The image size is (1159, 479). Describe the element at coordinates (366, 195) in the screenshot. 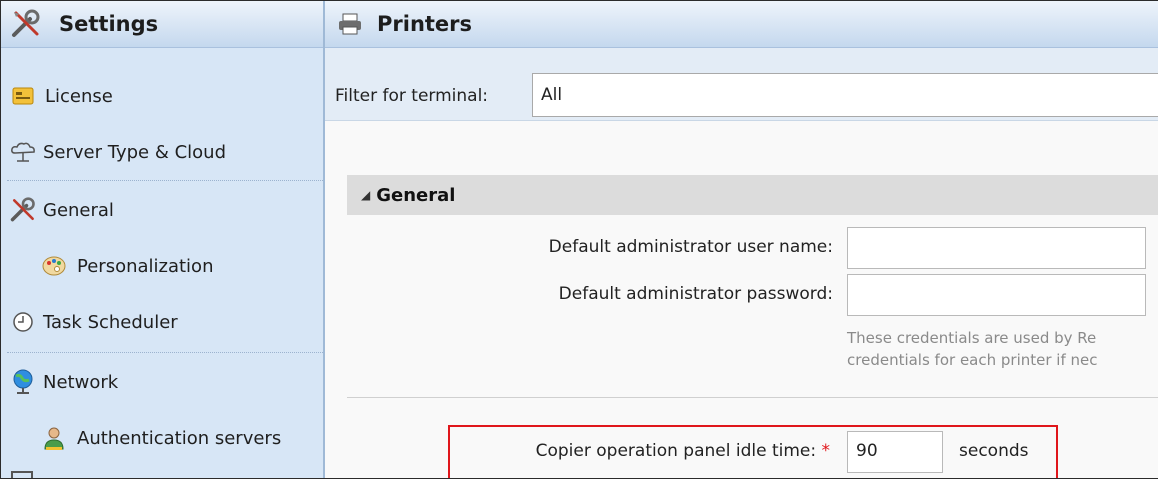

I see `collapse-triangle-icon: ◢` at that location.